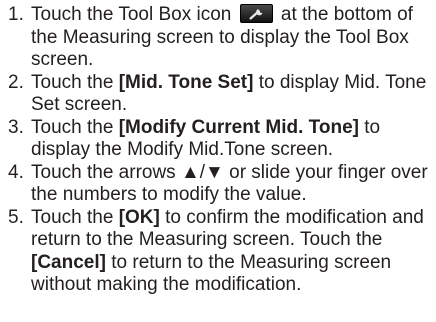  Describe the element at coordinates (186, 82) in the screenshot. I see `button-reference-mid-tone-set: [Mid. Tone Set]` at that location.